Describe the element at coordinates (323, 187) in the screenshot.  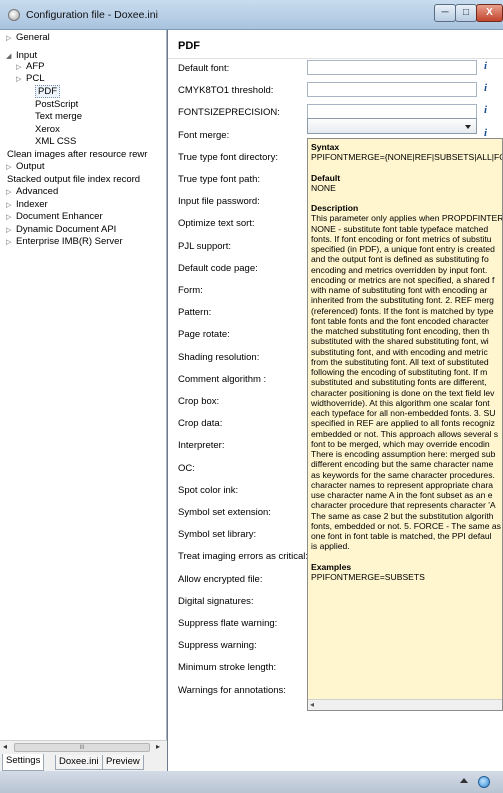
I see `default-text: NONE` at that location.